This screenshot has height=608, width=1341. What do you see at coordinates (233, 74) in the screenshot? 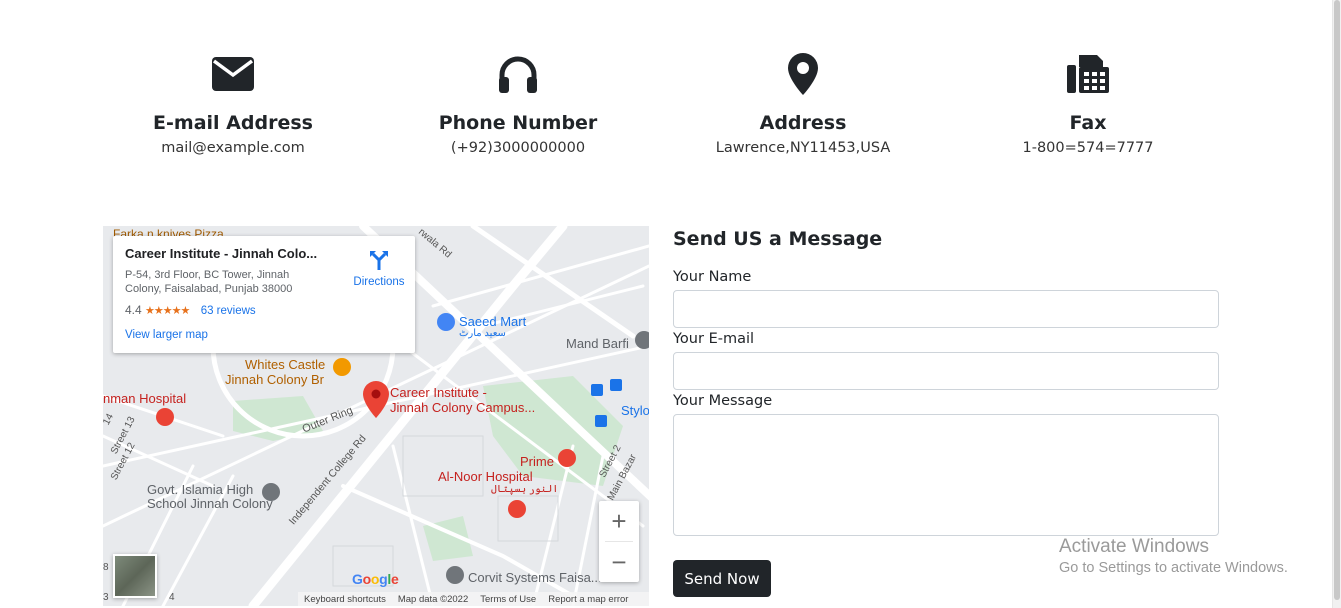
I see `envelope-icon` at bounding box center [233, 74].